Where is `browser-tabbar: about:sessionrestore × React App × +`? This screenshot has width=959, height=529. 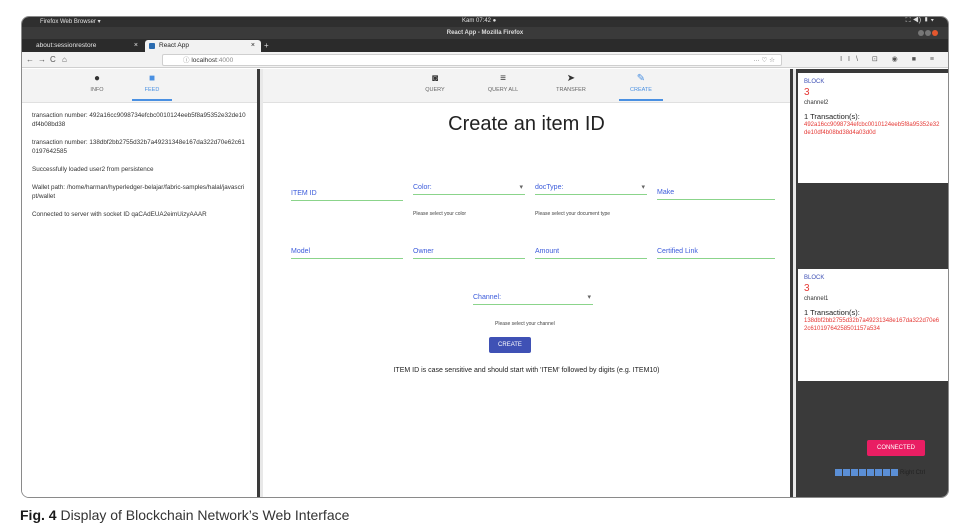
browser-tabbar: about:sessionrestore × React App × + is located at coordinates (485, 45).